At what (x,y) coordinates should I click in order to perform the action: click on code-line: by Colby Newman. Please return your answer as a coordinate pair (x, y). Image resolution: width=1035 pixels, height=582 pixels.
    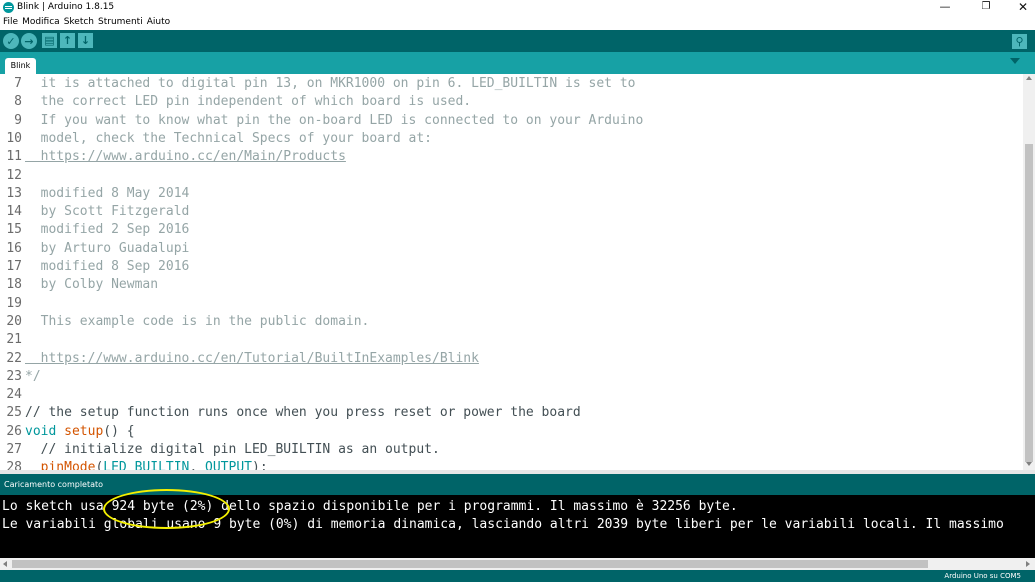
    Looking at the image, I should click on (91, 284).